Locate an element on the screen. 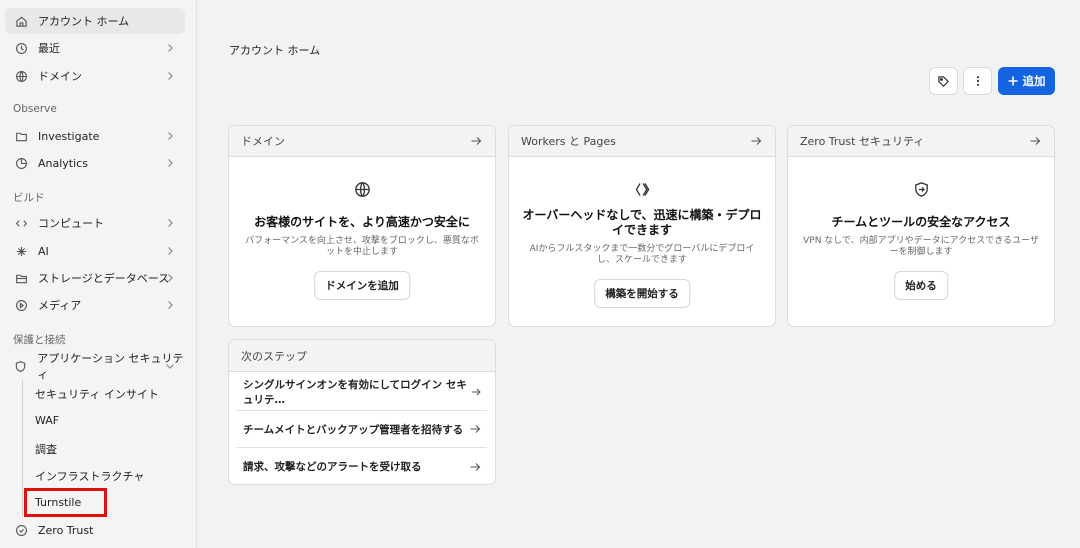  sidebar-item-investigate: Investigate is located at coordinates (95, 136).